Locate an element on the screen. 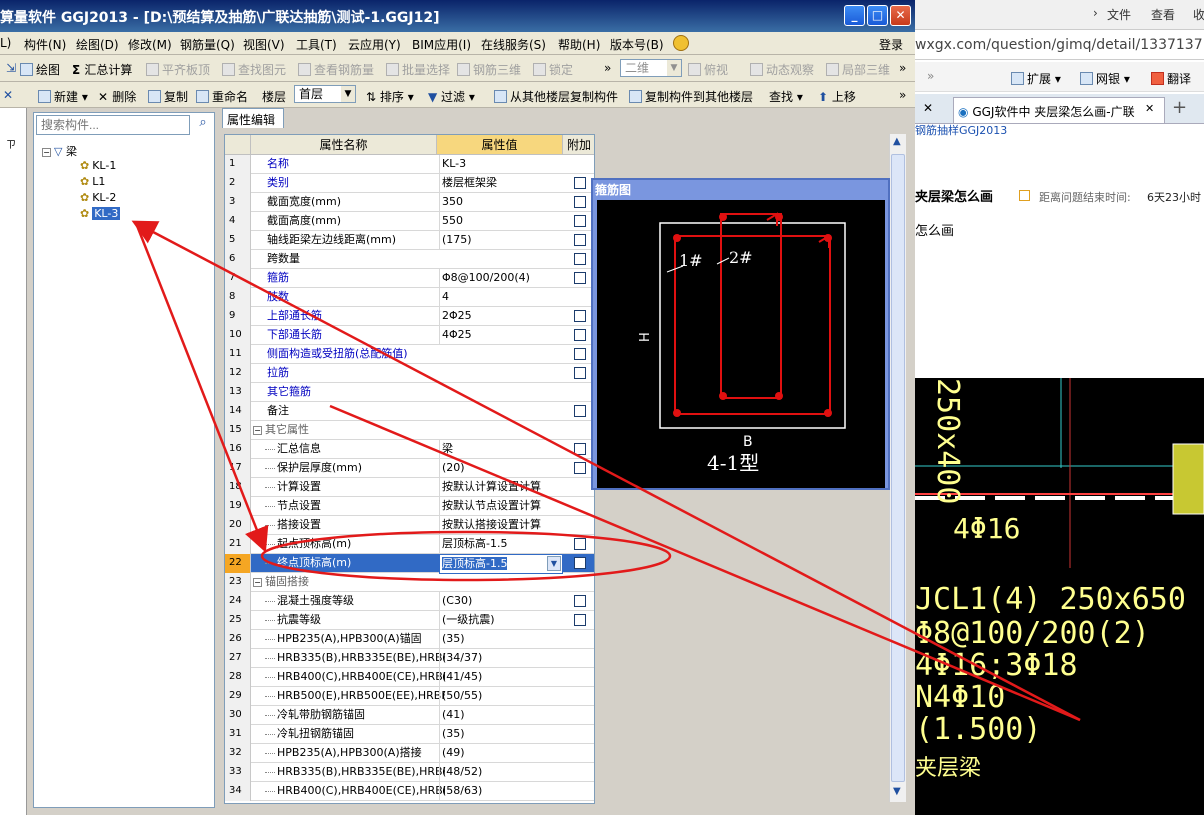 This screenshot has width=1204, height=815. property-value-input: 层顶标高-1.5 ▼ is located at coordinates (501, 564).